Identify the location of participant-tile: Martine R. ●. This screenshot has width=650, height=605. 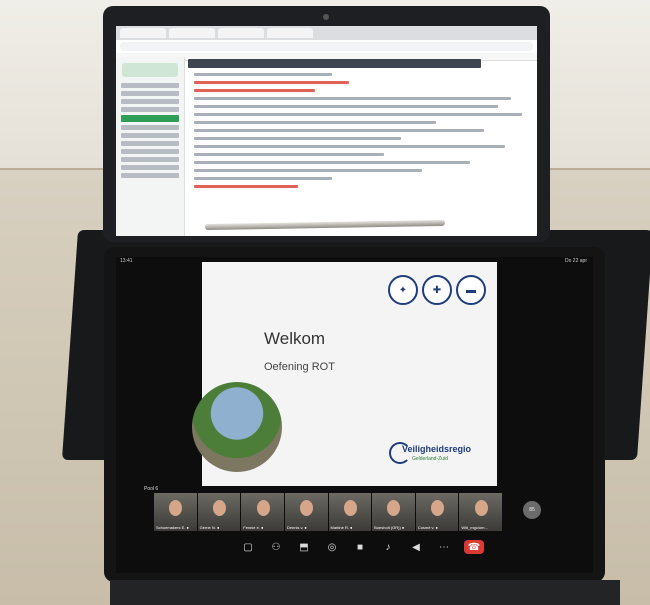
(350, 512).